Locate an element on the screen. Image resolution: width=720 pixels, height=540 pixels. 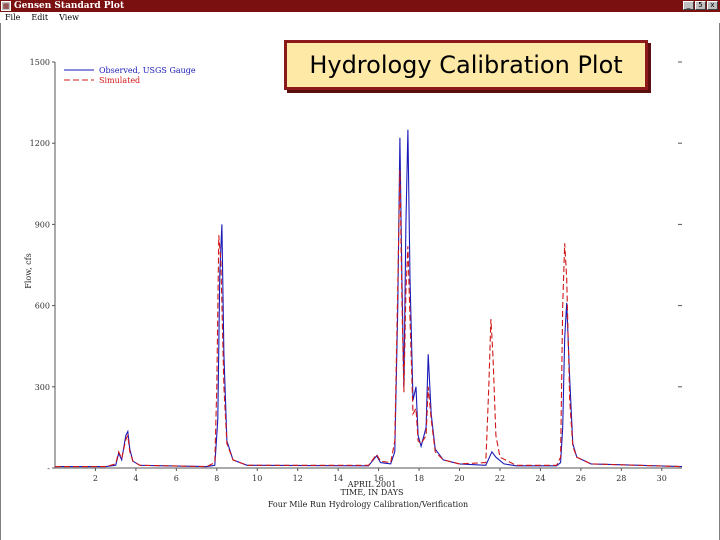
x-tick-label: 12 is located at coordinates (298, 478).